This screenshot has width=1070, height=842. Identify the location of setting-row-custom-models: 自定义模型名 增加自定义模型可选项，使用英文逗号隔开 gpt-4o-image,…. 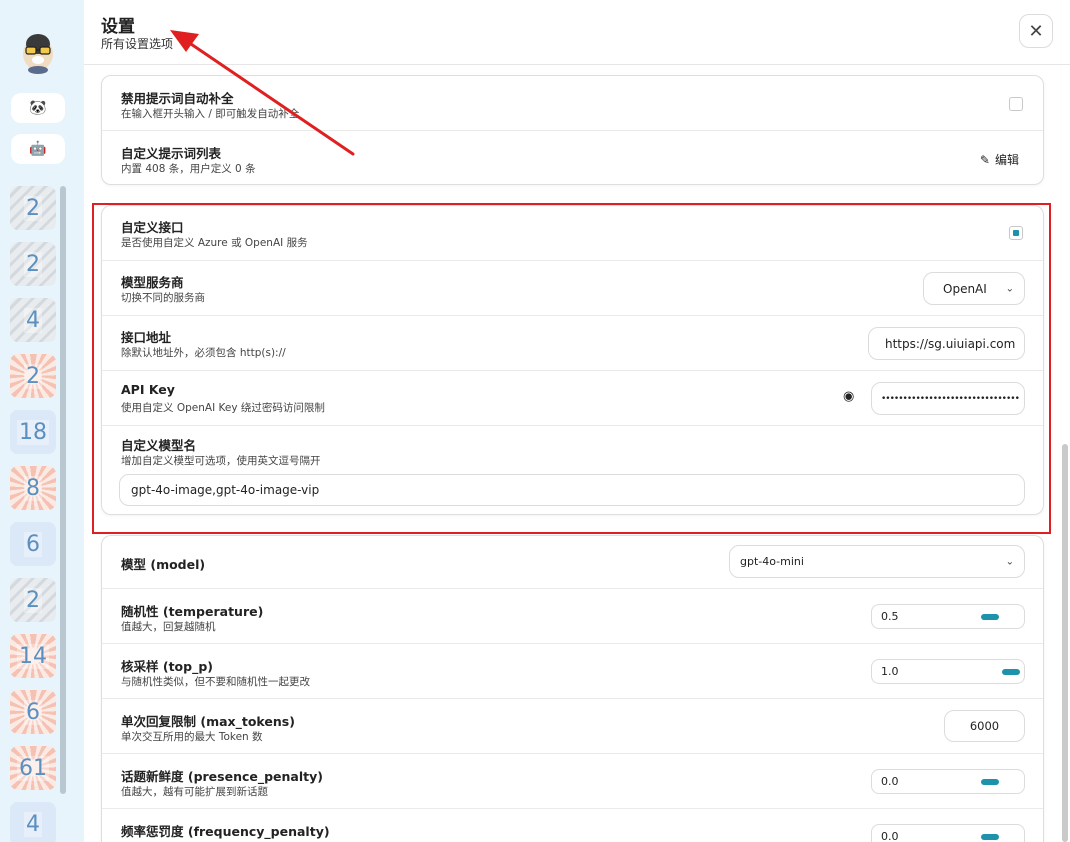
(572, 471).